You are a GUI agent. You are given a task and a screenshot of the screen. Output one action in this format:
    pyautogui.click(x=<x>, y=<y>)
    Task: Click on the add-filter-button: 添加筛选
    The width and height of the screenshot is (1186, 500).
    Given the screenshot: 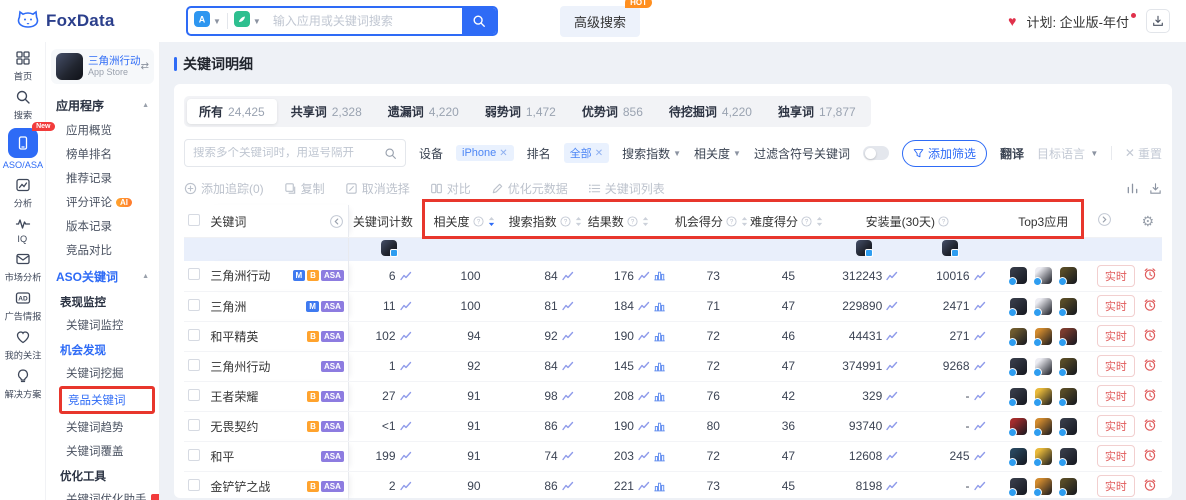 What is the action you would take?
    pyautogui.click(x=944, y=153)
    